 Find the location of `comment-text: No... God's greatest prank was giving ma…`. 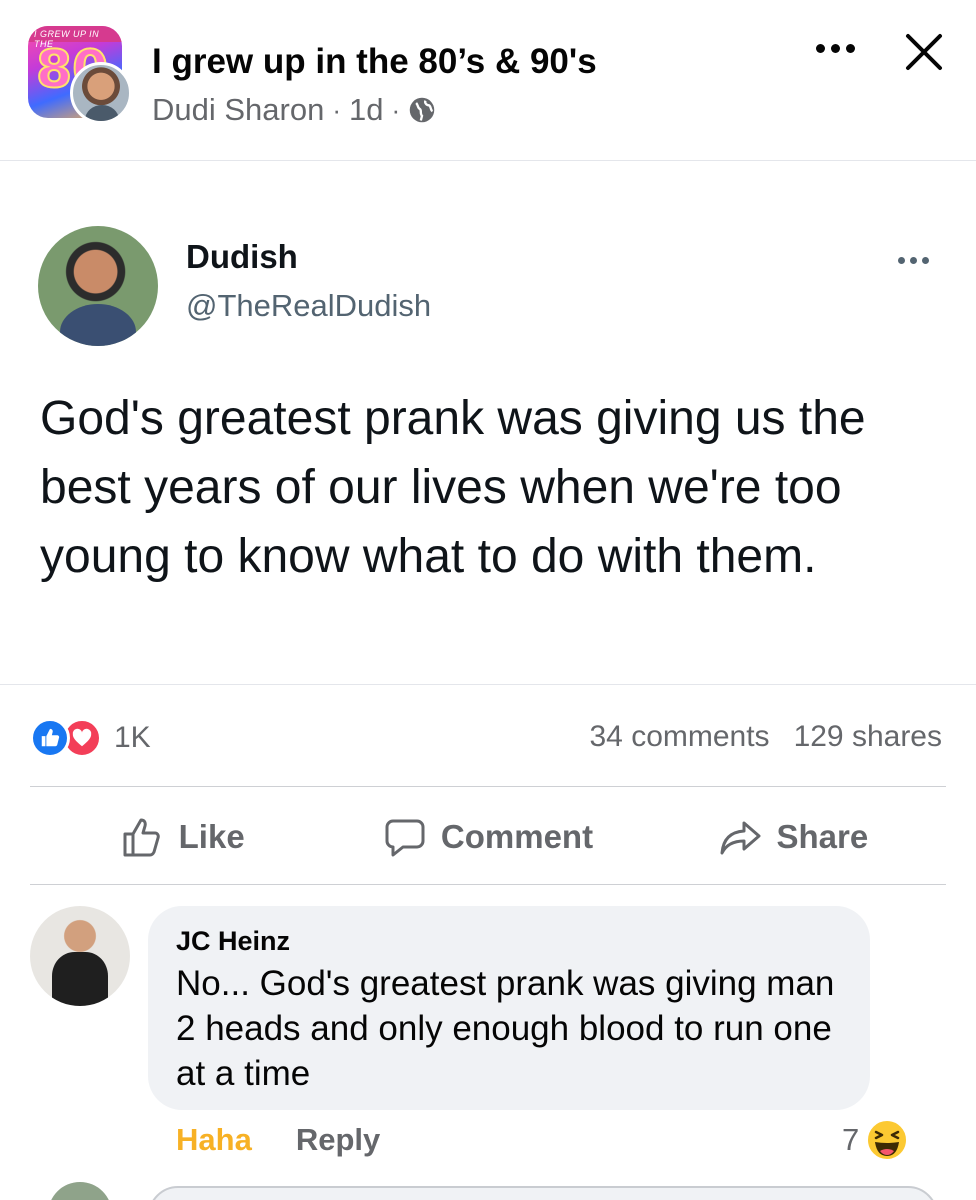

comment-text: No... God's greatest prank was giving ma… is located at coordinates (505, 1028).